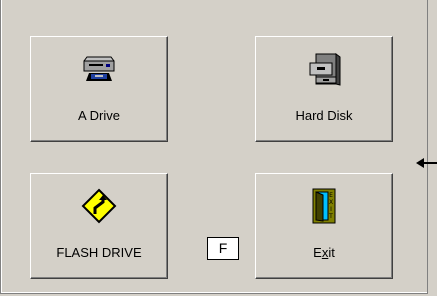 The width and height of the screenshot is (437, 296). What do you see at coordinates (99, 206) in the screenshot?
I see `road-sign-icon` at bounding box center [99, 206].